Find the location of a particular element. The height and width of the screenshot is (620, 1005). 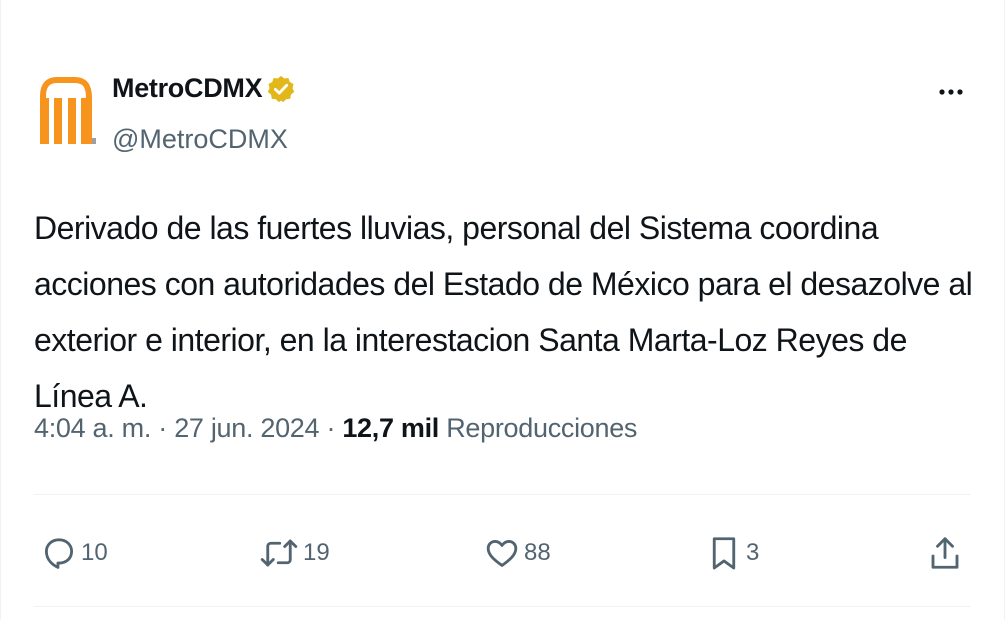

views-count: 12,7 mil is located at coordinates (391, 428).